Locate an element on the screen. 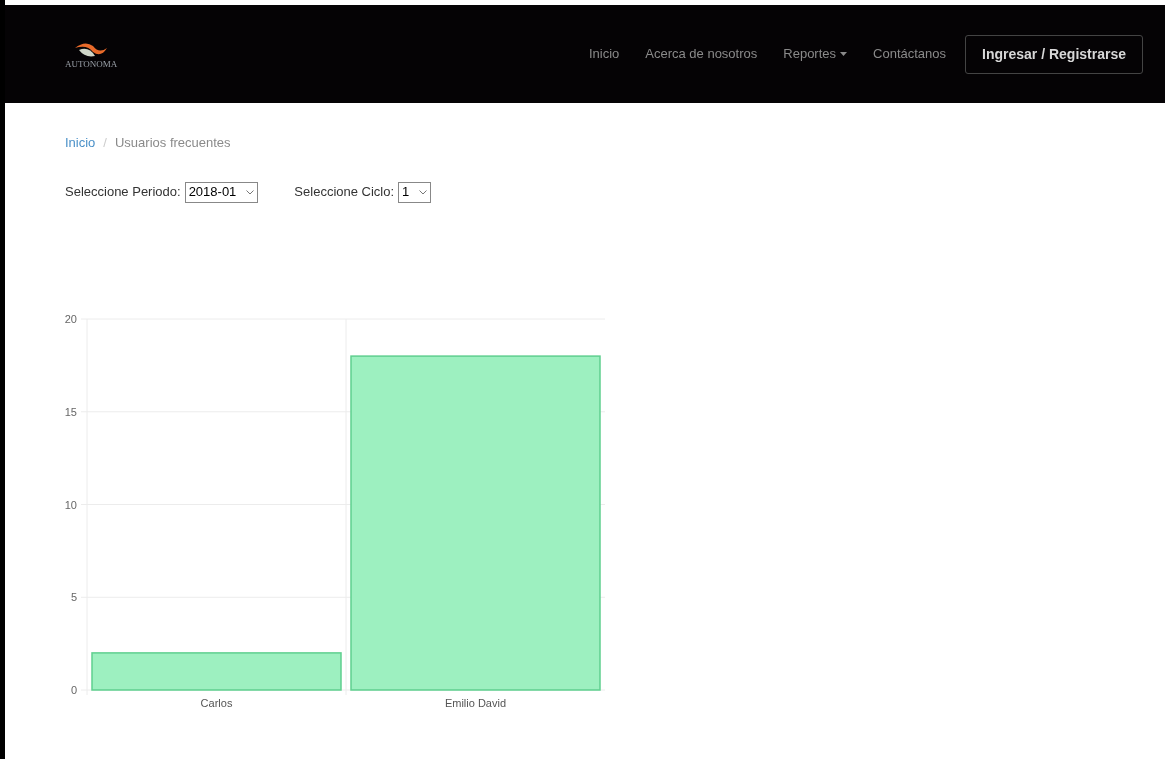 The width and height of the screenshot is (1165, 759). axis-tick-label: 10 is located at coordinates (70, 504).